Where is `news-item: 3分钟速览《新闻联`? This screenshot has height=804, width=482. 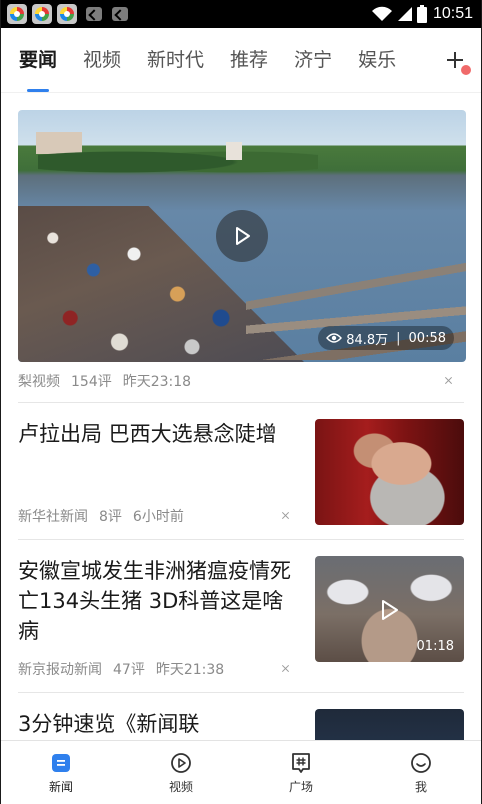 news-item: 3分钟速览《新闻联 is located at coordinates (241, 716).